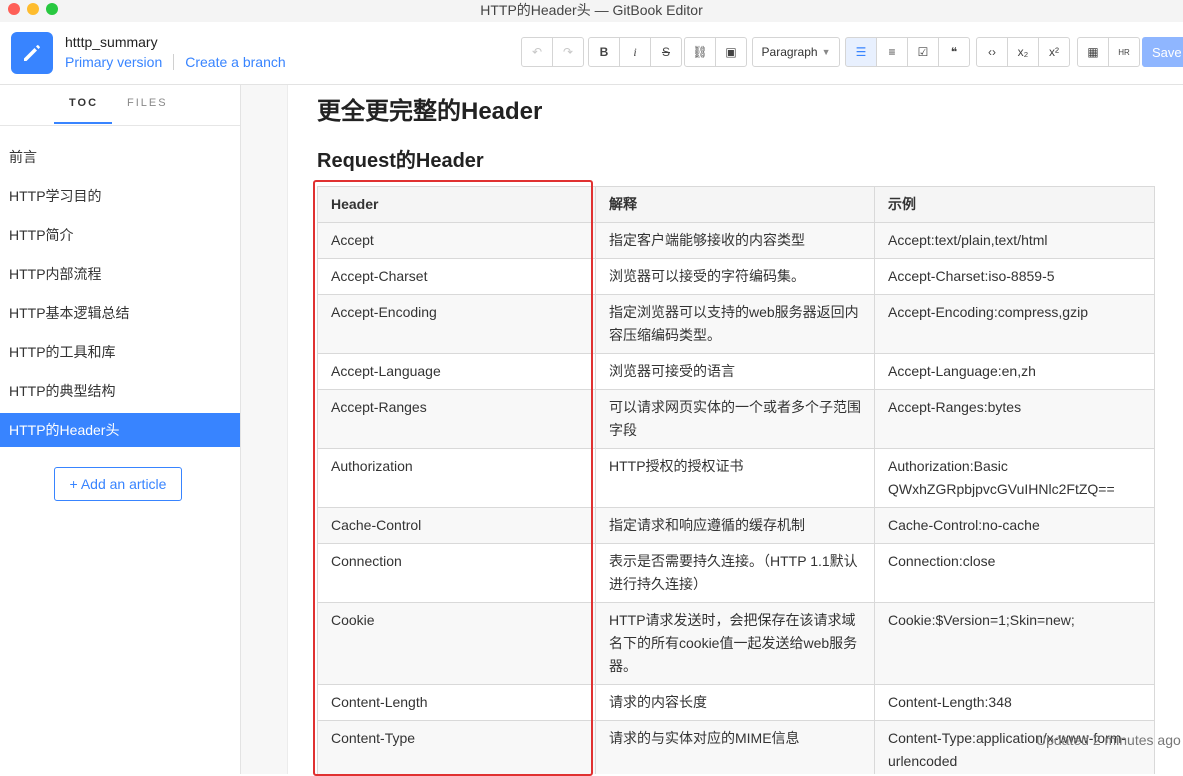  I want to click on toc-item: 前言, so click(120, 157).